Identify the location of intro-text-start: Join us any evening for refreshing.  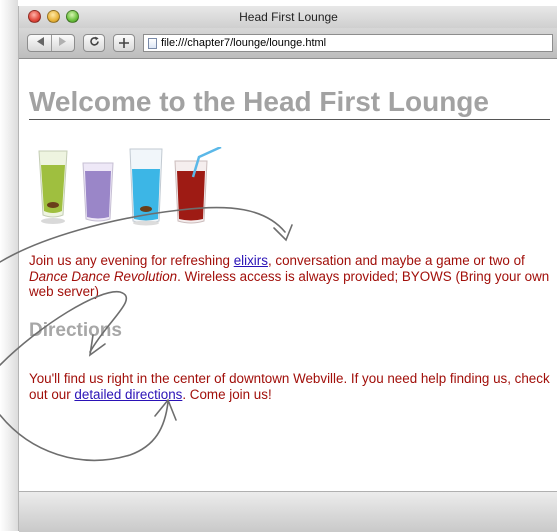
(131, 260).